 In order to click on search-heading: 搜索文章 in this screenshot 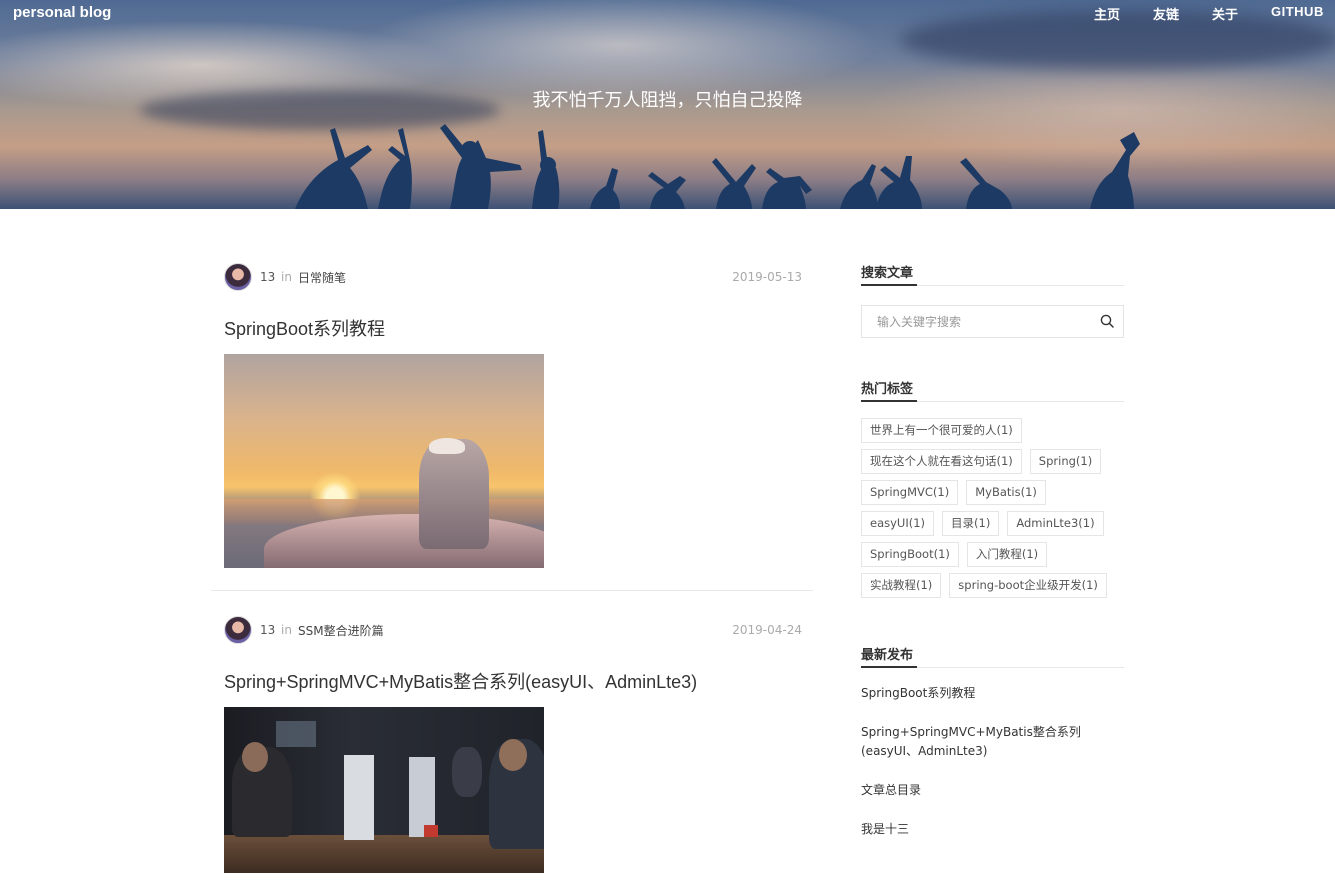, I will do `click(992, 271)`.